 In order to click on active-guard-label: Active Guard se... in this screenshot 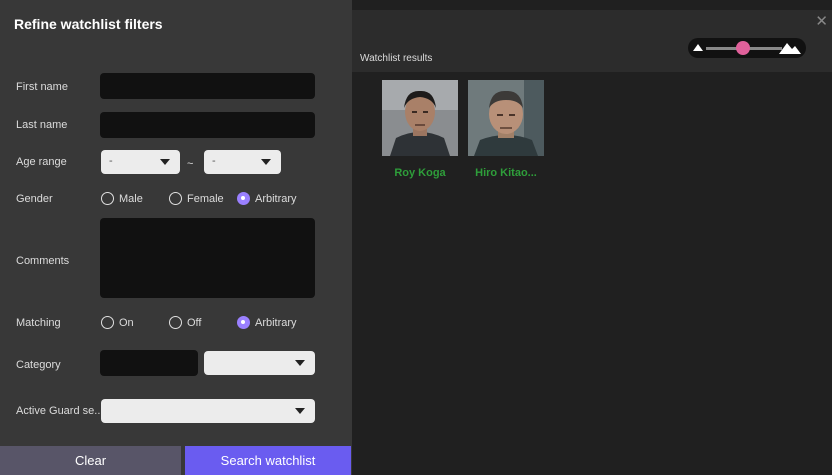, I will do `click(60, 411)`.